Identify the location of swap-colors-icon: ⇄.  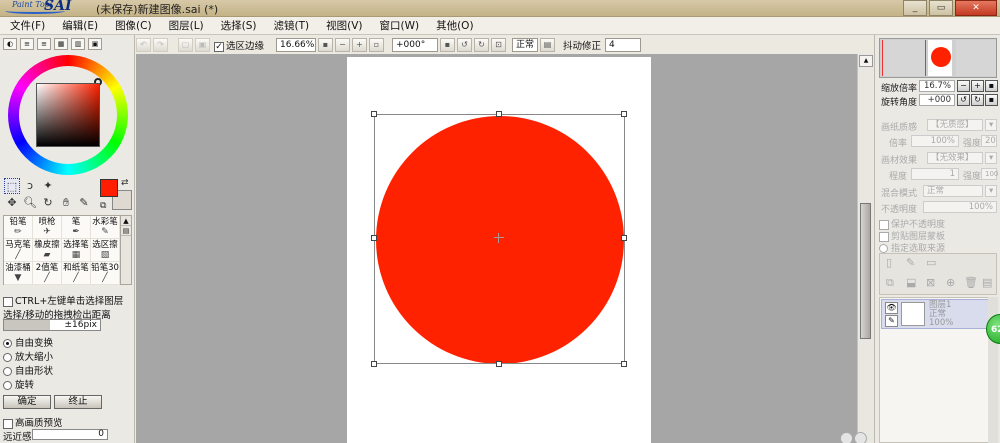
(125, 183).